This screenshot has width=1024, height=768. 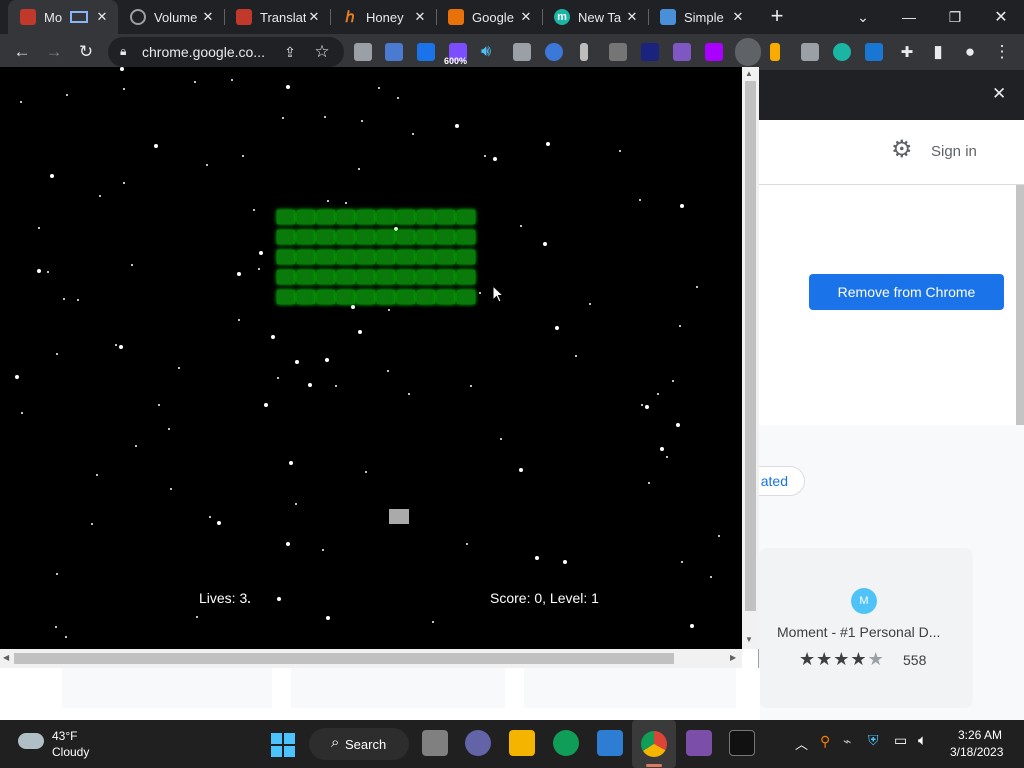 I want to click on vertical-scrollbar: ▲ ▼, so click(x=750, y=358).